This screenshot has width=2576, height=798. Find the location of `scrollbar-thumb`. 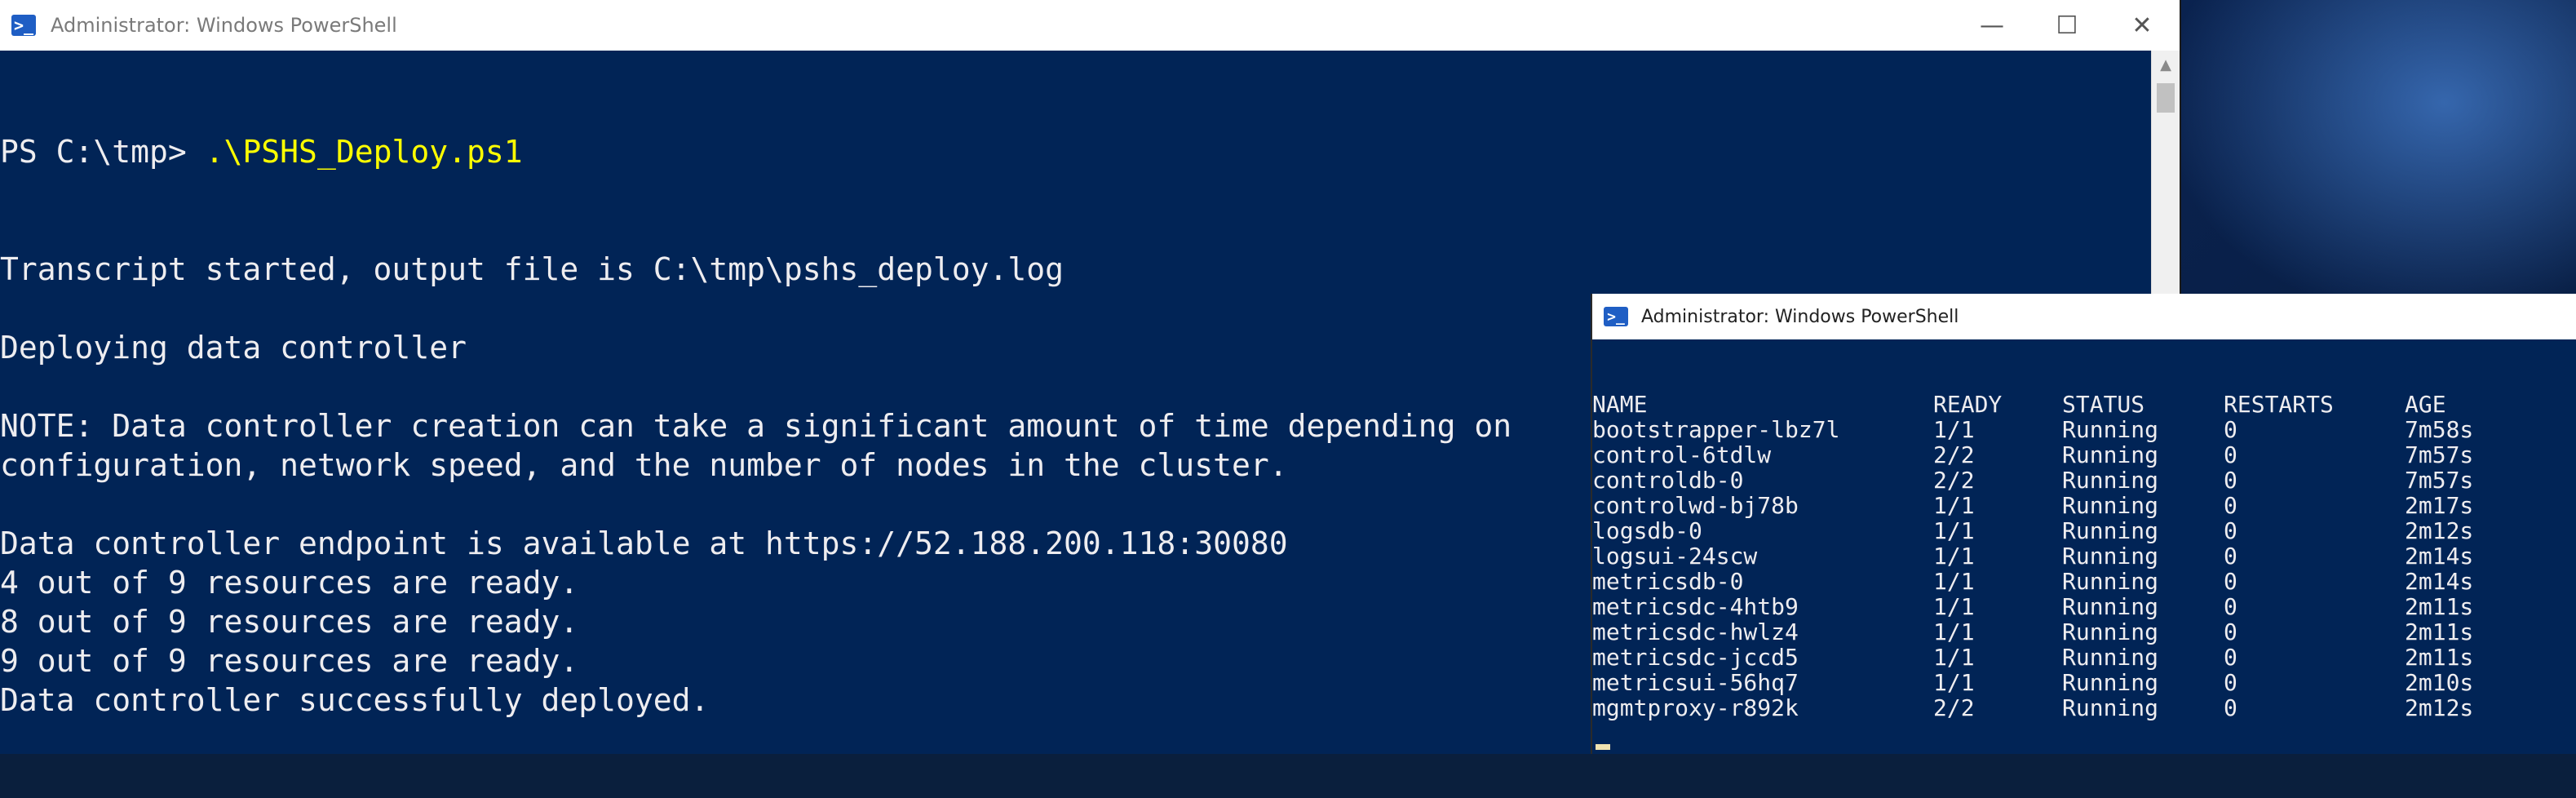

scrollbar-thumb is located at coordinates (2166, 98).